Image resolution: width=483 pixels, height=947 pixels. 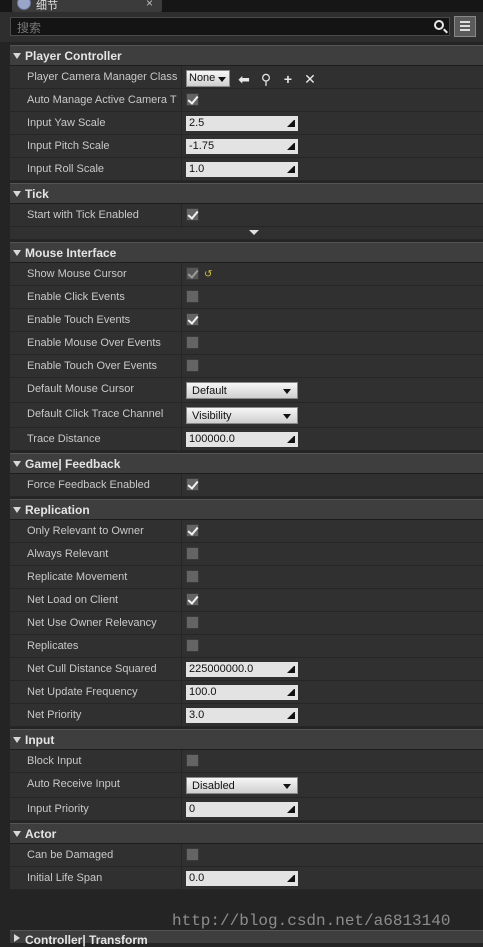 I want to click on row-input-yaw: Input Yaw Scale 2.5, so click(x=246, y=123).